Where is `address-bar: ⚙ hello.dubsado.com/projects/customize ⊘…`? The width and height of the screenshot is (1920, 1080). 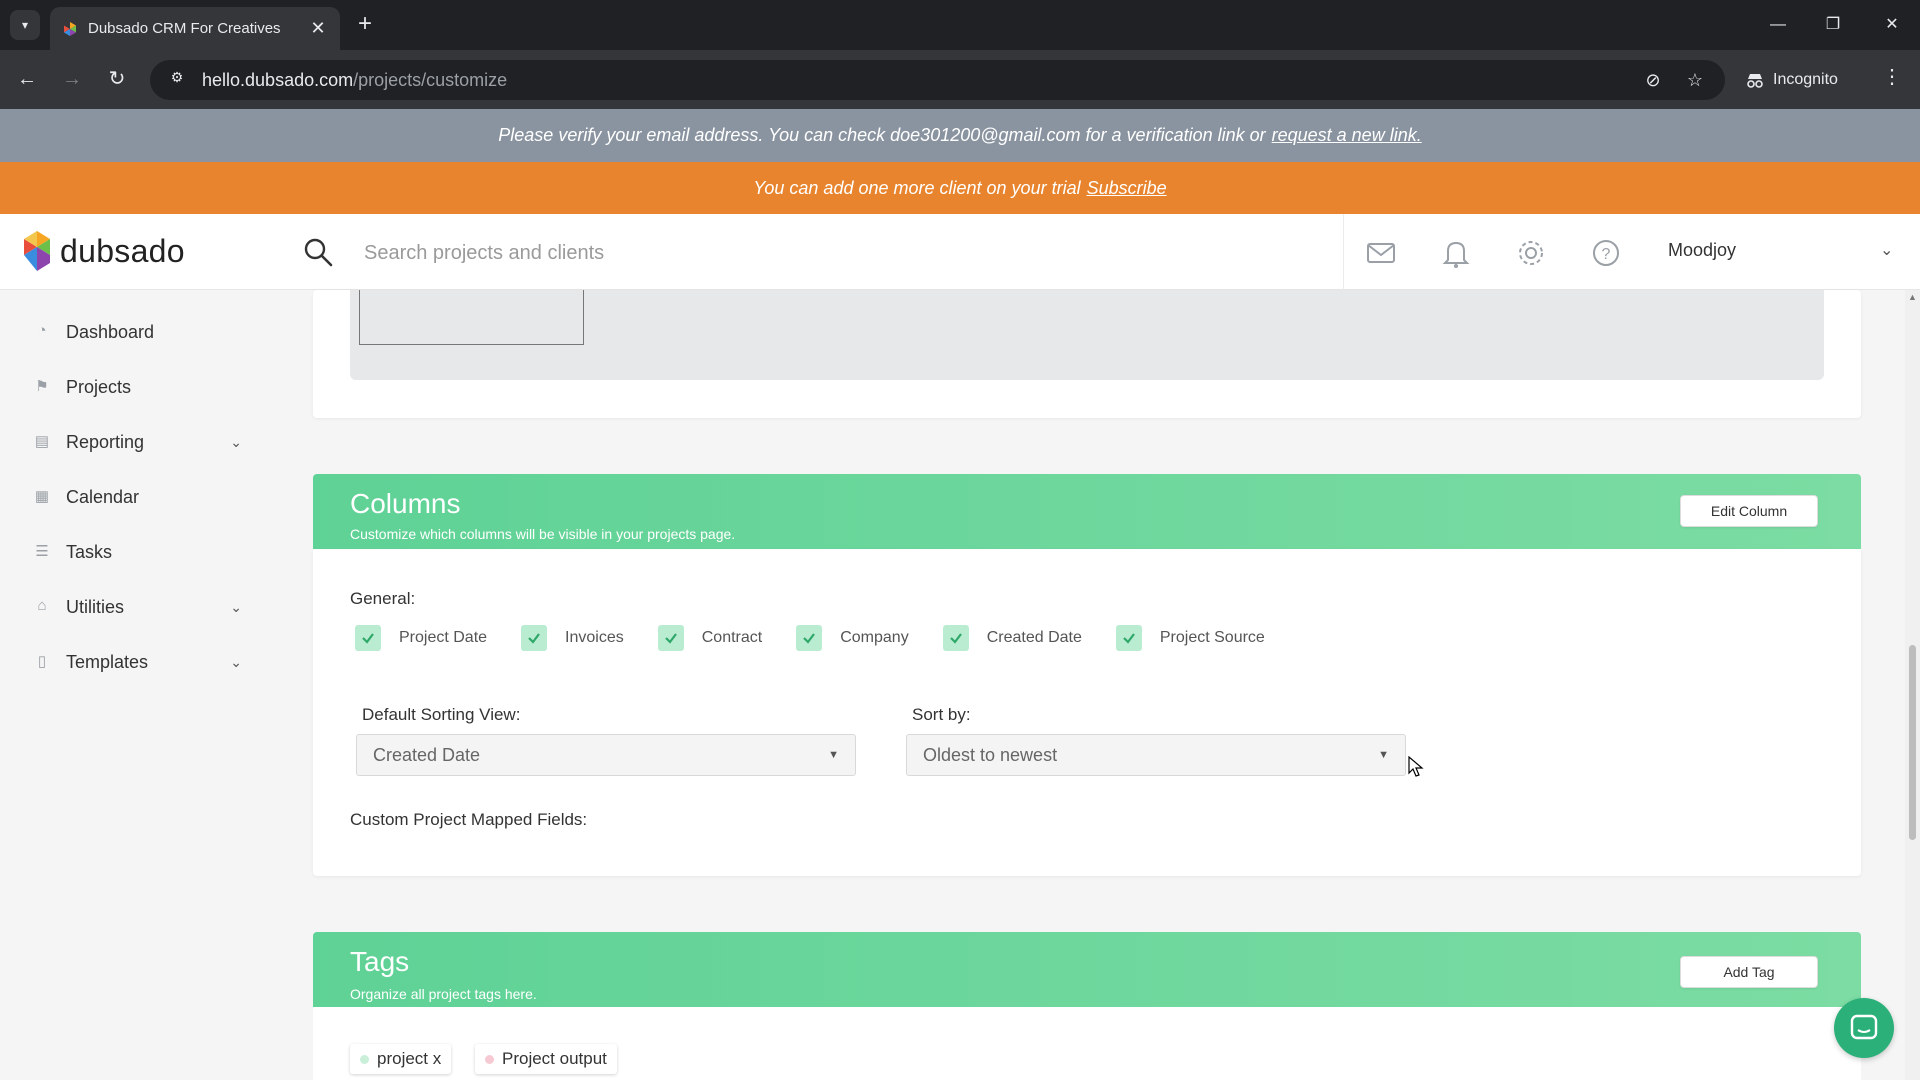 address-bar: ⚙ hello.dubsado.com/projects/customize ⊘… is located at coordinates (937, 80).